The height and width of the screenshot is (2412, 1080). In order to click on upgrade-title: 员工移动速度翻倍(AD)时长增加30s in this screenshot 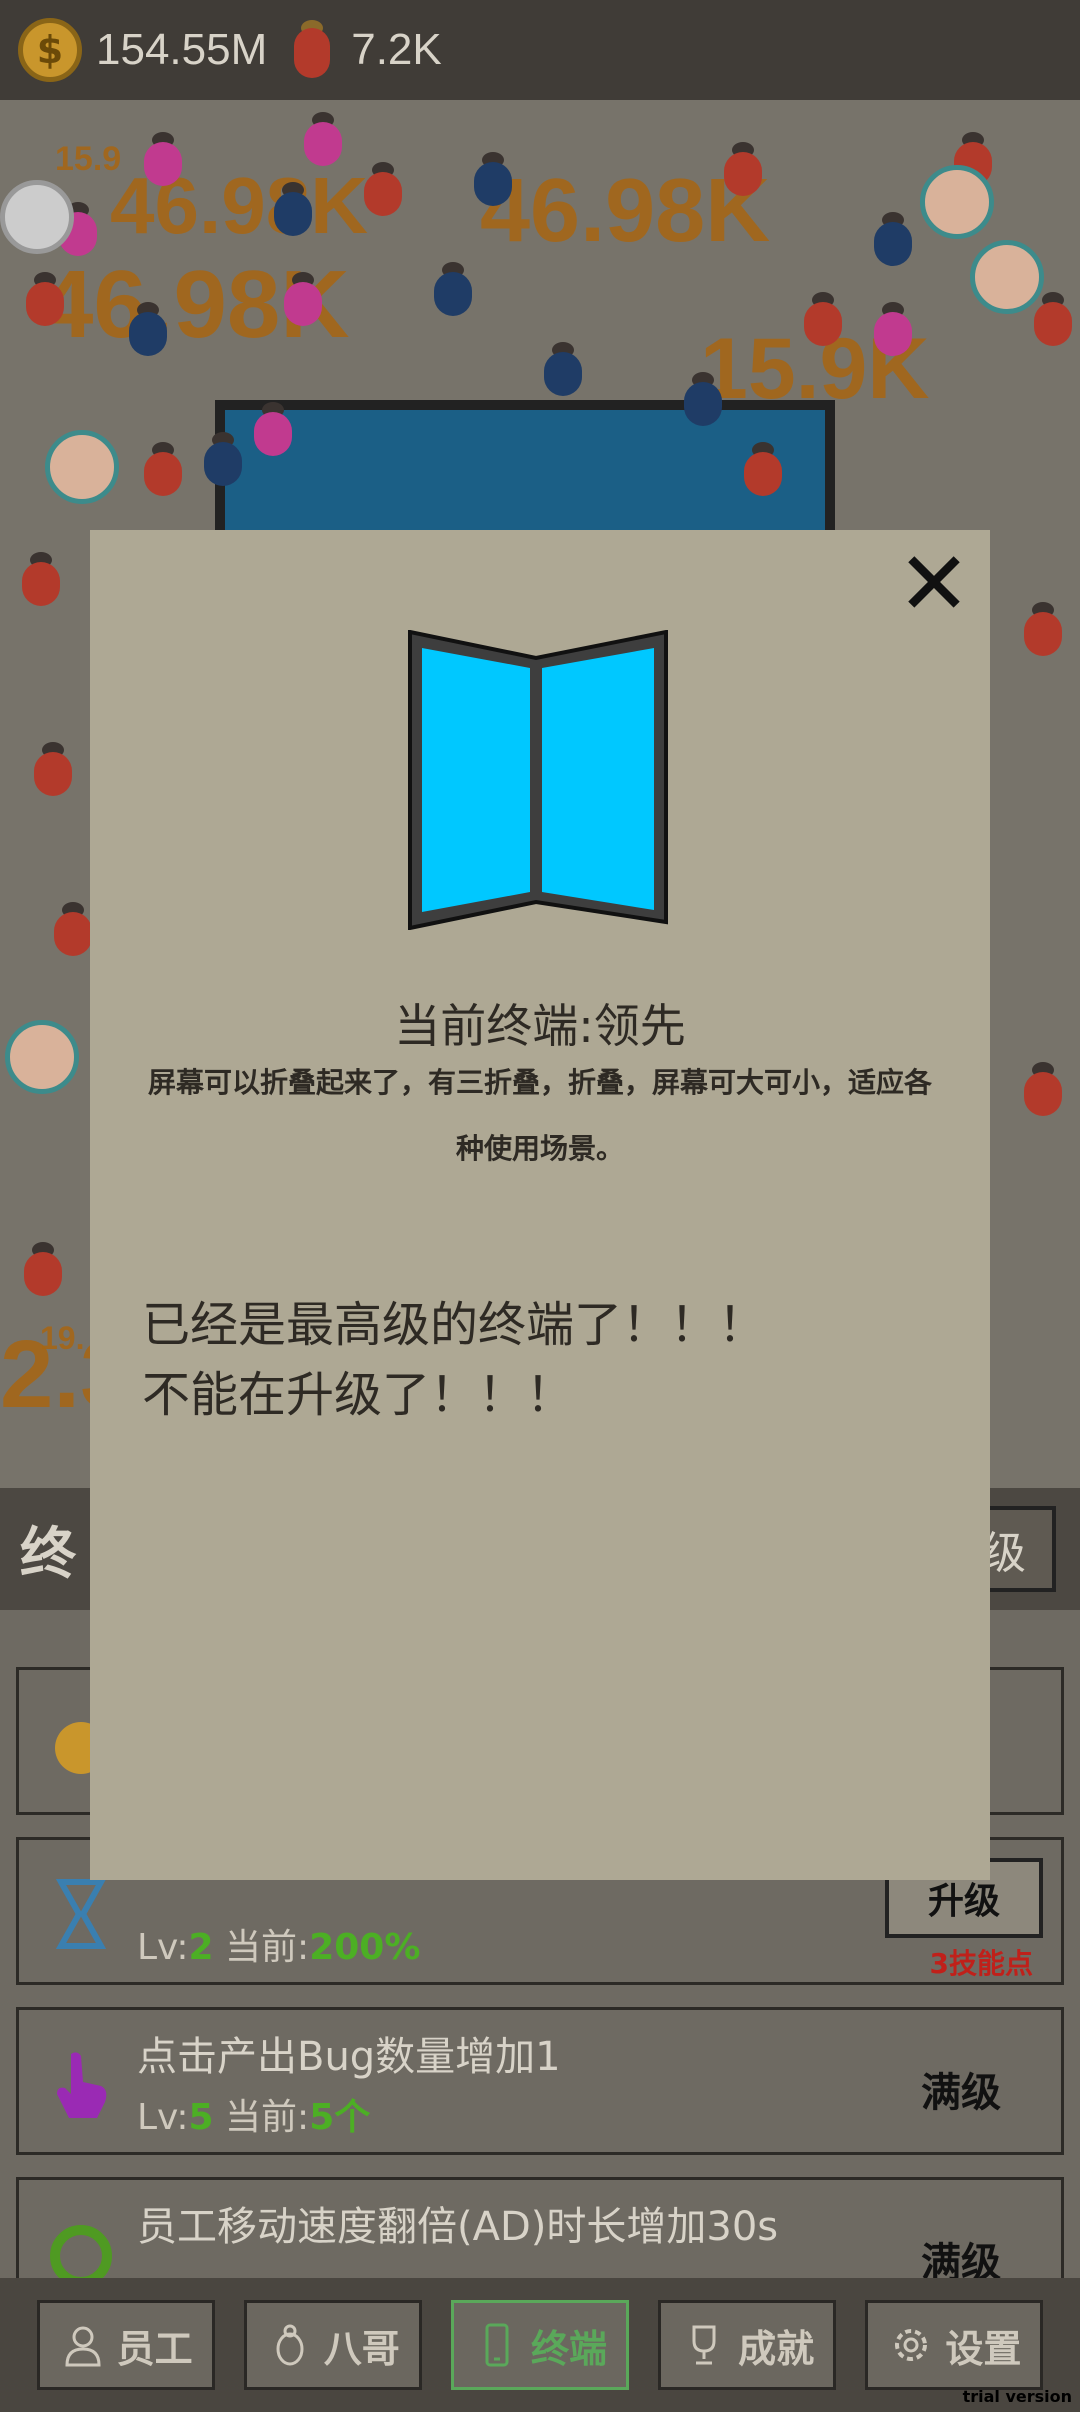, I will do `click(458, 2227)`.